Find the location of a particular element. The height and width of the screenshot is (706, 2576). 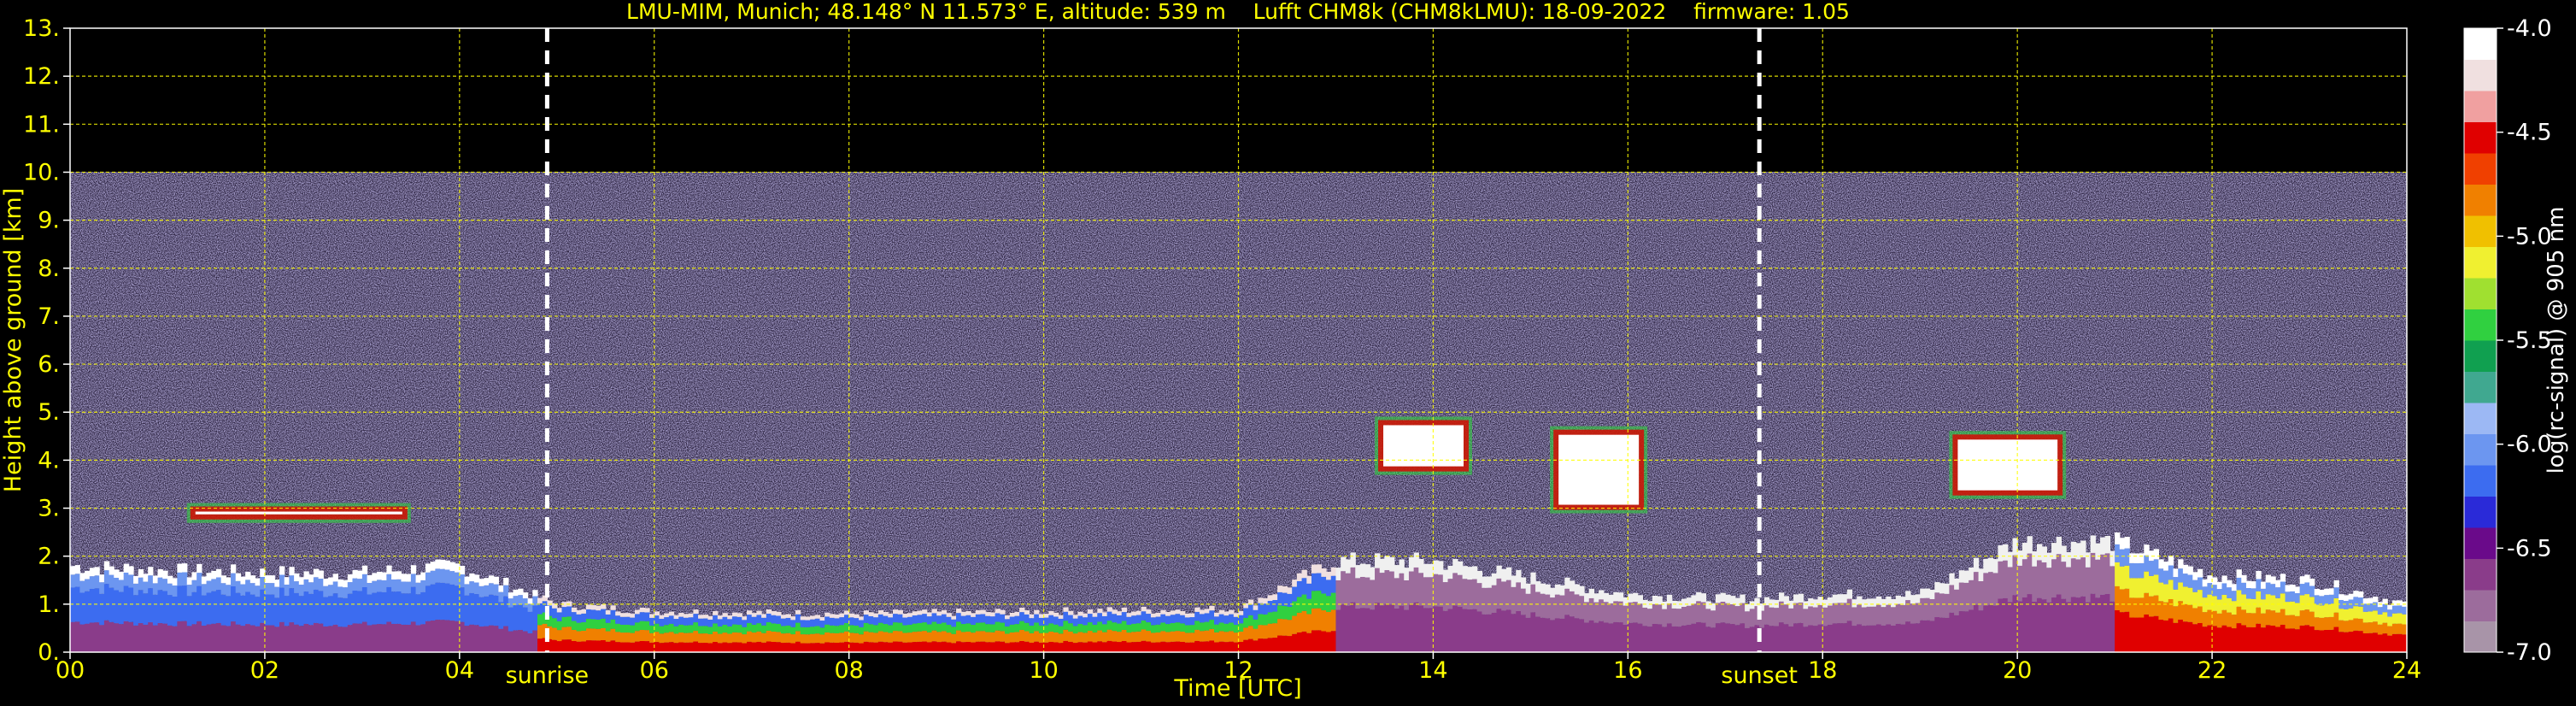

colorbar-tick-label: -7.0 is located at coordinates (2529, 652).